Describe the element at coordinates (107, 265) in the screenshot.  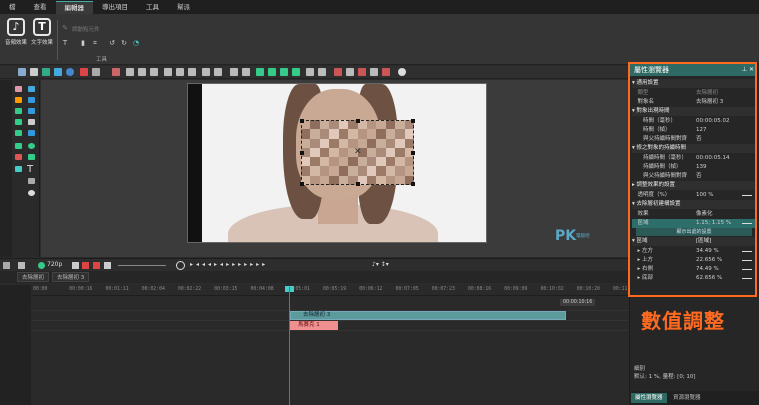
I see `mark-icon` at that location.